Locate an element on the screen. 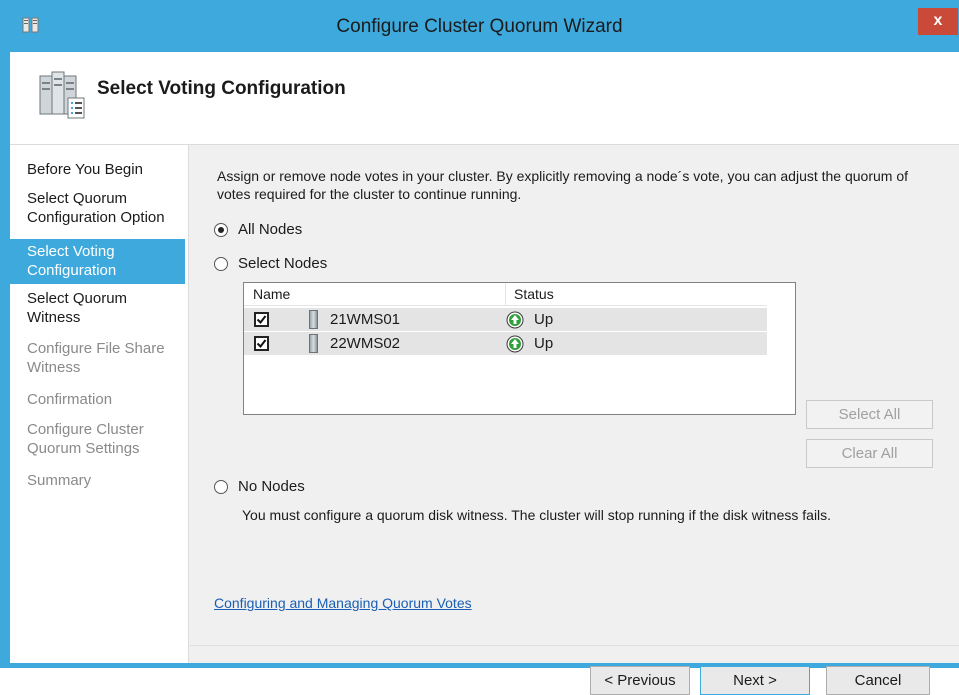 Image resolution: width=959 pixels, height=695 pixels. table-row: 21WMS01 Up is located at coordinates (505, 319).